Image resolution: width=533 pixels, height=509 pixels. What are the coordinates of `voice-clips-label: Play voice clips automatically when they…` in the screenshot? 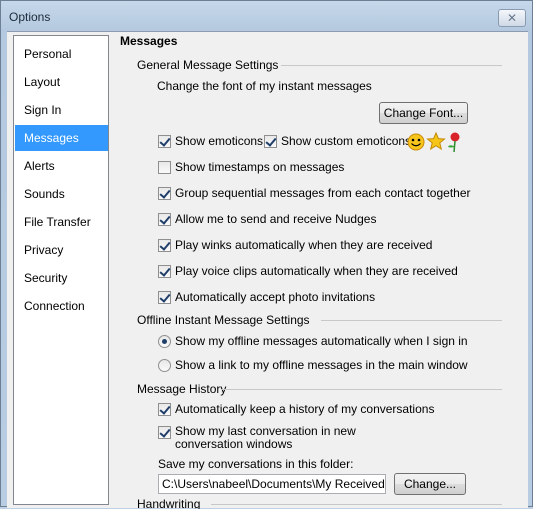 It's located at (316, 271).